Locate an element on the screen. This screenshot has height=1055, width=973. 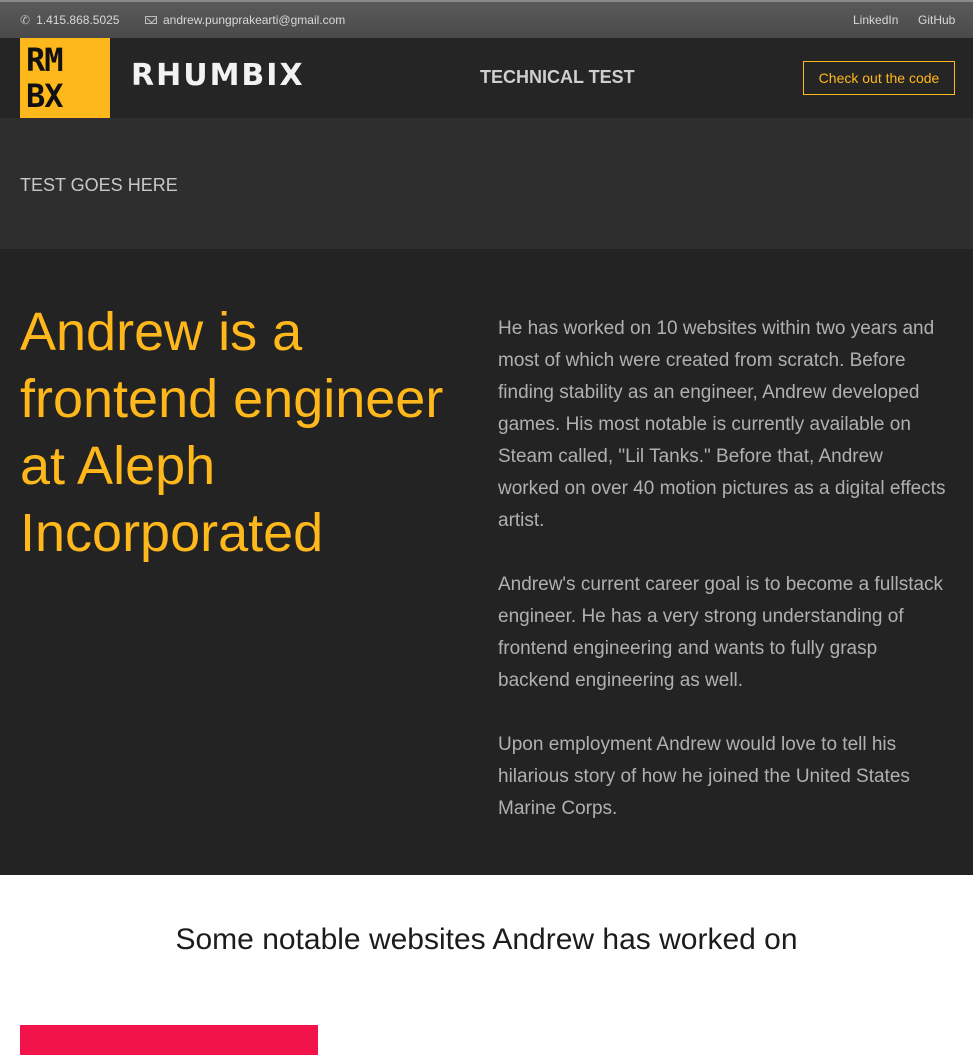
email-address: andrew.pungprakearti@gmail.com is located at coordinates (254, 20).